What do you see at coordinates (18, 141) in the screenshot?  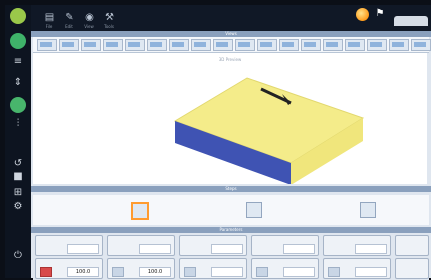 I see `left-sidebar: ≡ ⇕ ⫶ ↺ ■ ⊞ ⚙ ⏻` at bounding box center [18, 141].